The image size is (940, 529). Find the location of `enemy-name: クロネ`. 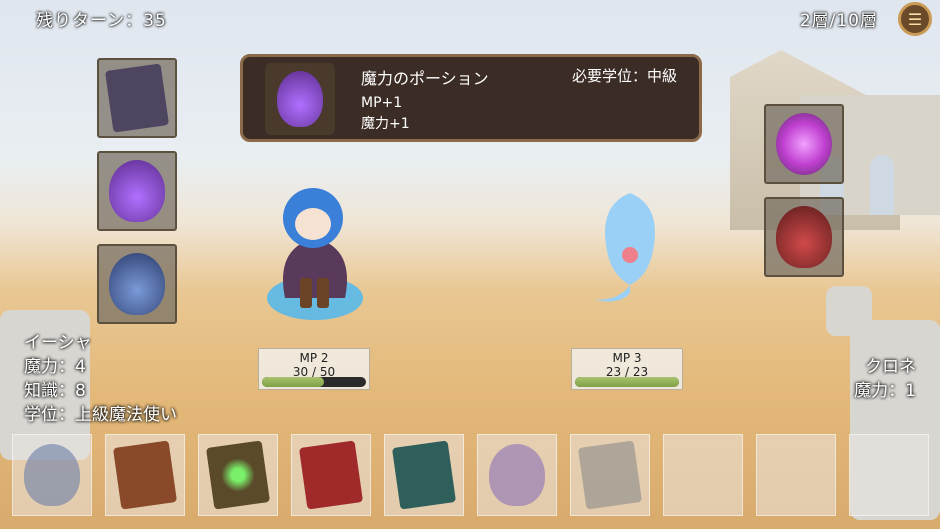

enemy-name: クロネ is located at coordinates (890, 367).